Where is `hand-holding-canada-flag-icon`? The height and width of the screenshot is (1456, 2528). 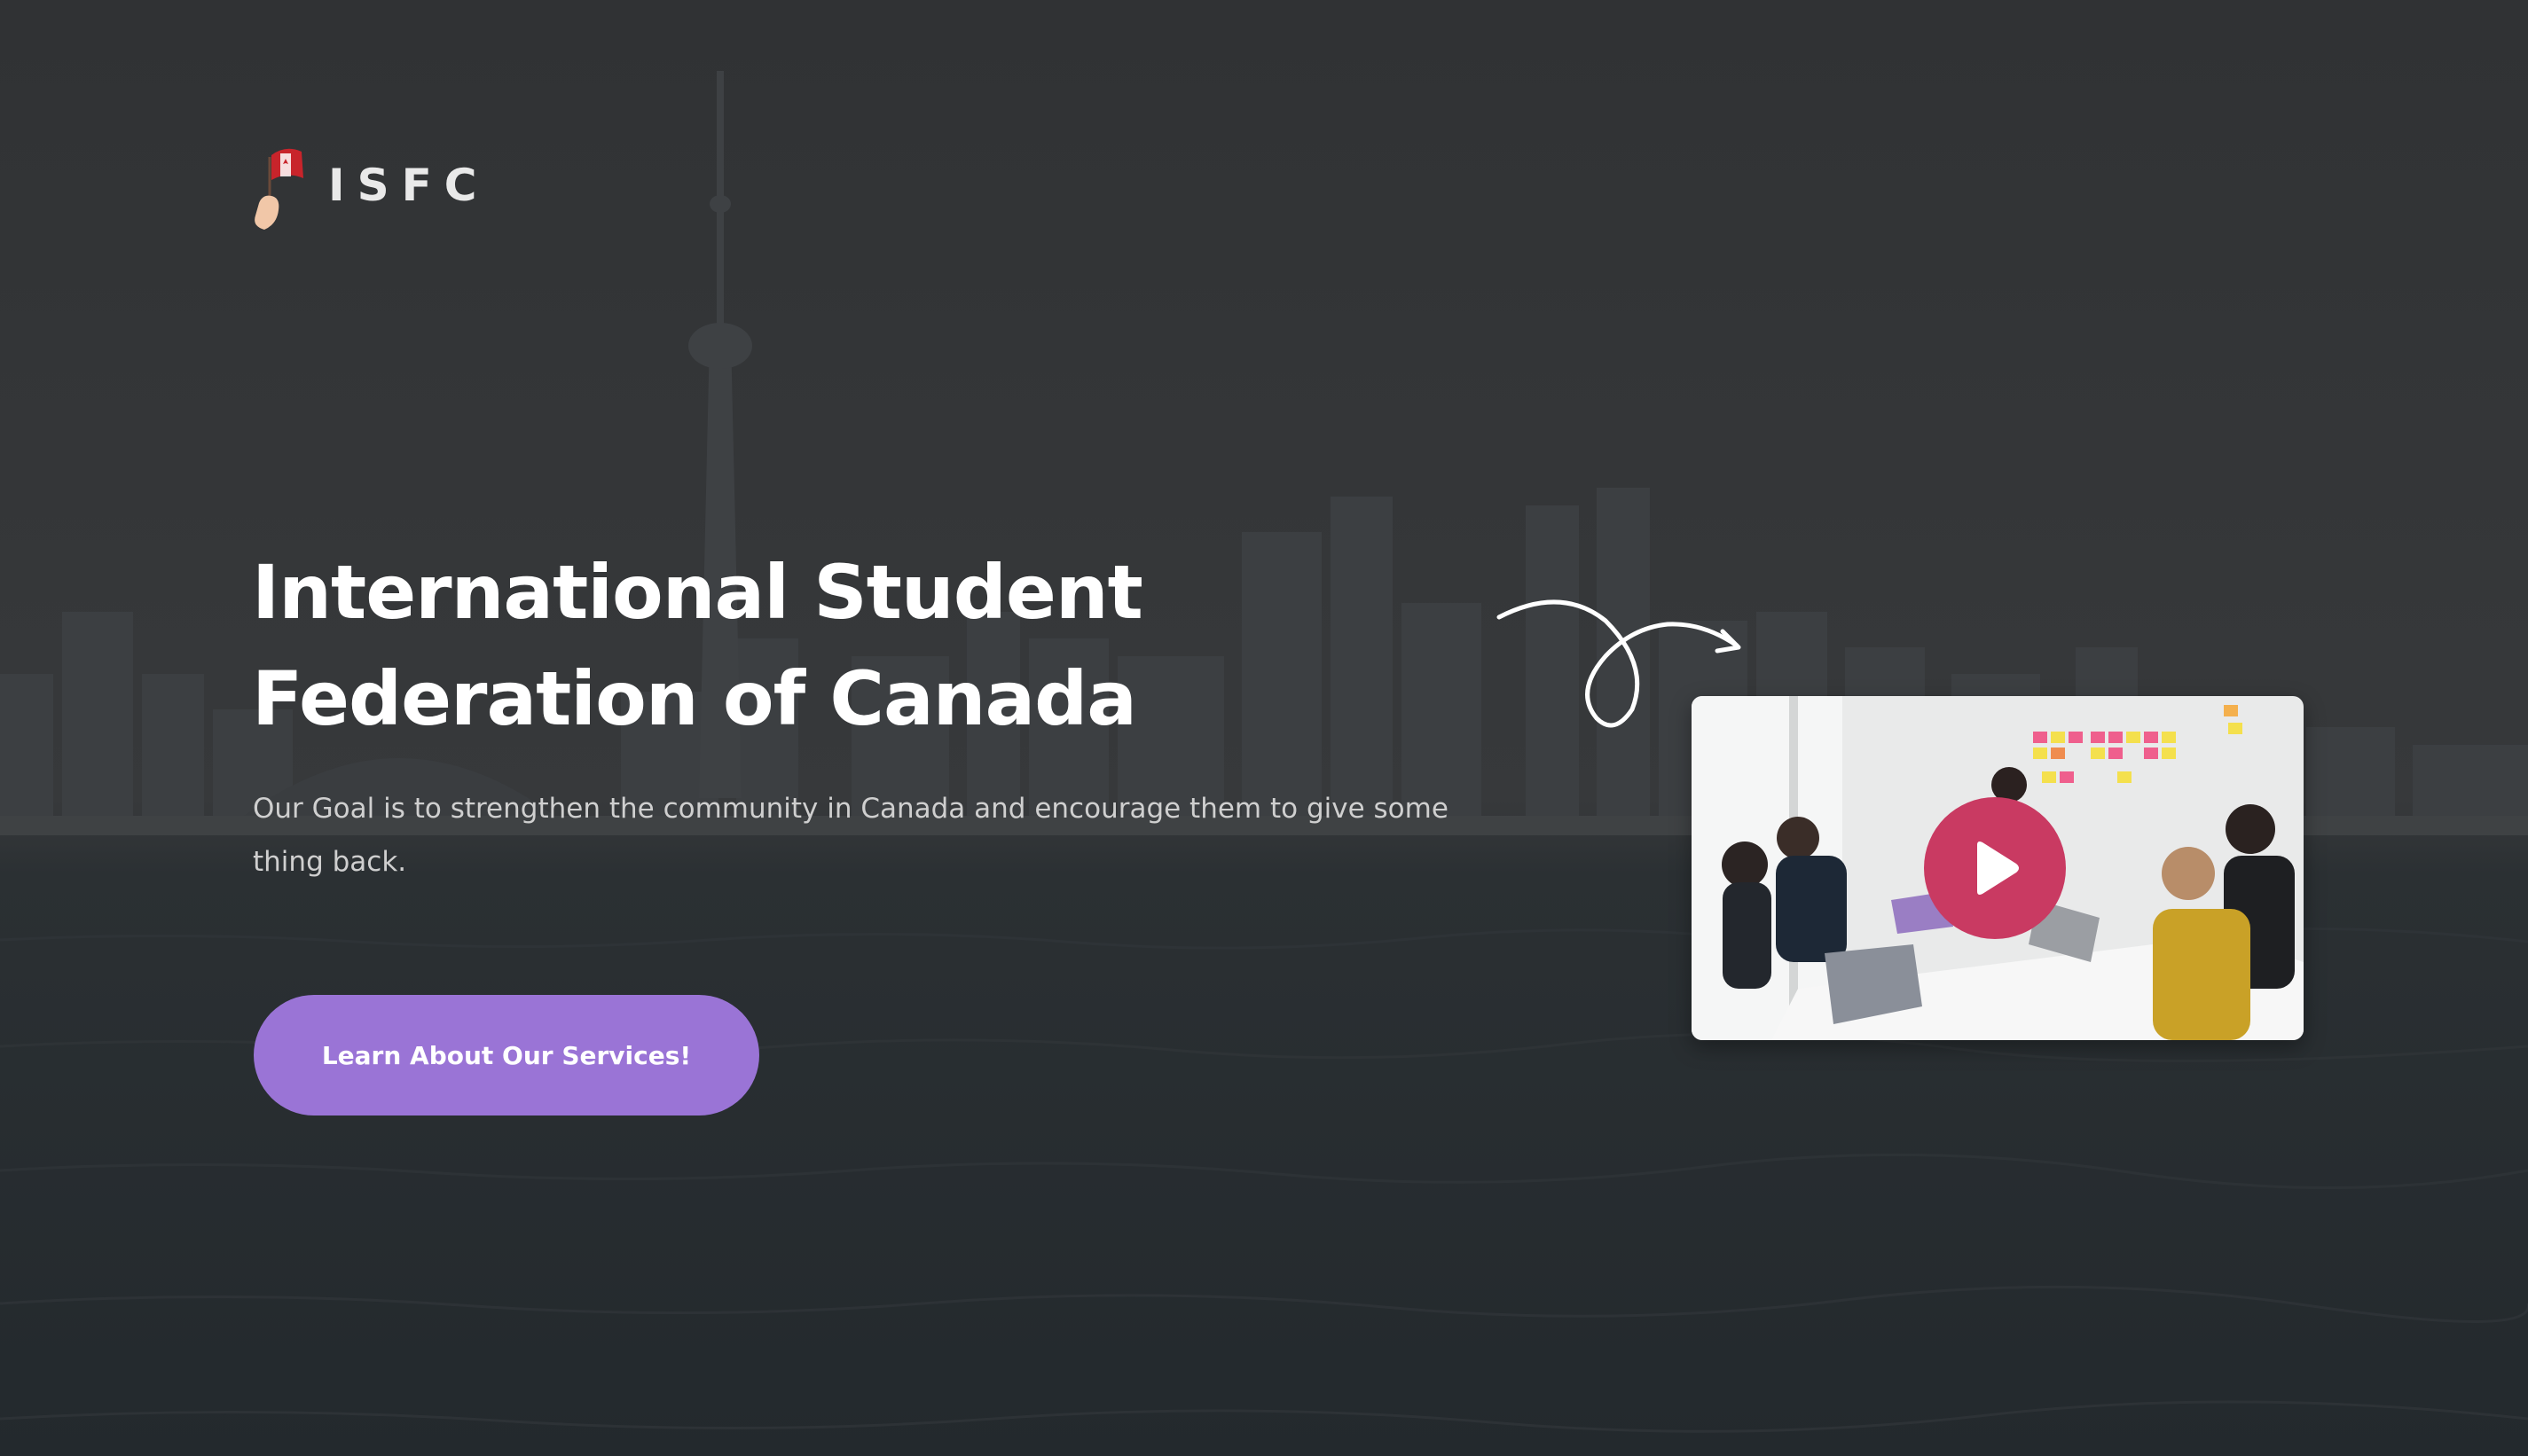 hand-holding-canada-flag-icon is located at coordinates (279, 189).